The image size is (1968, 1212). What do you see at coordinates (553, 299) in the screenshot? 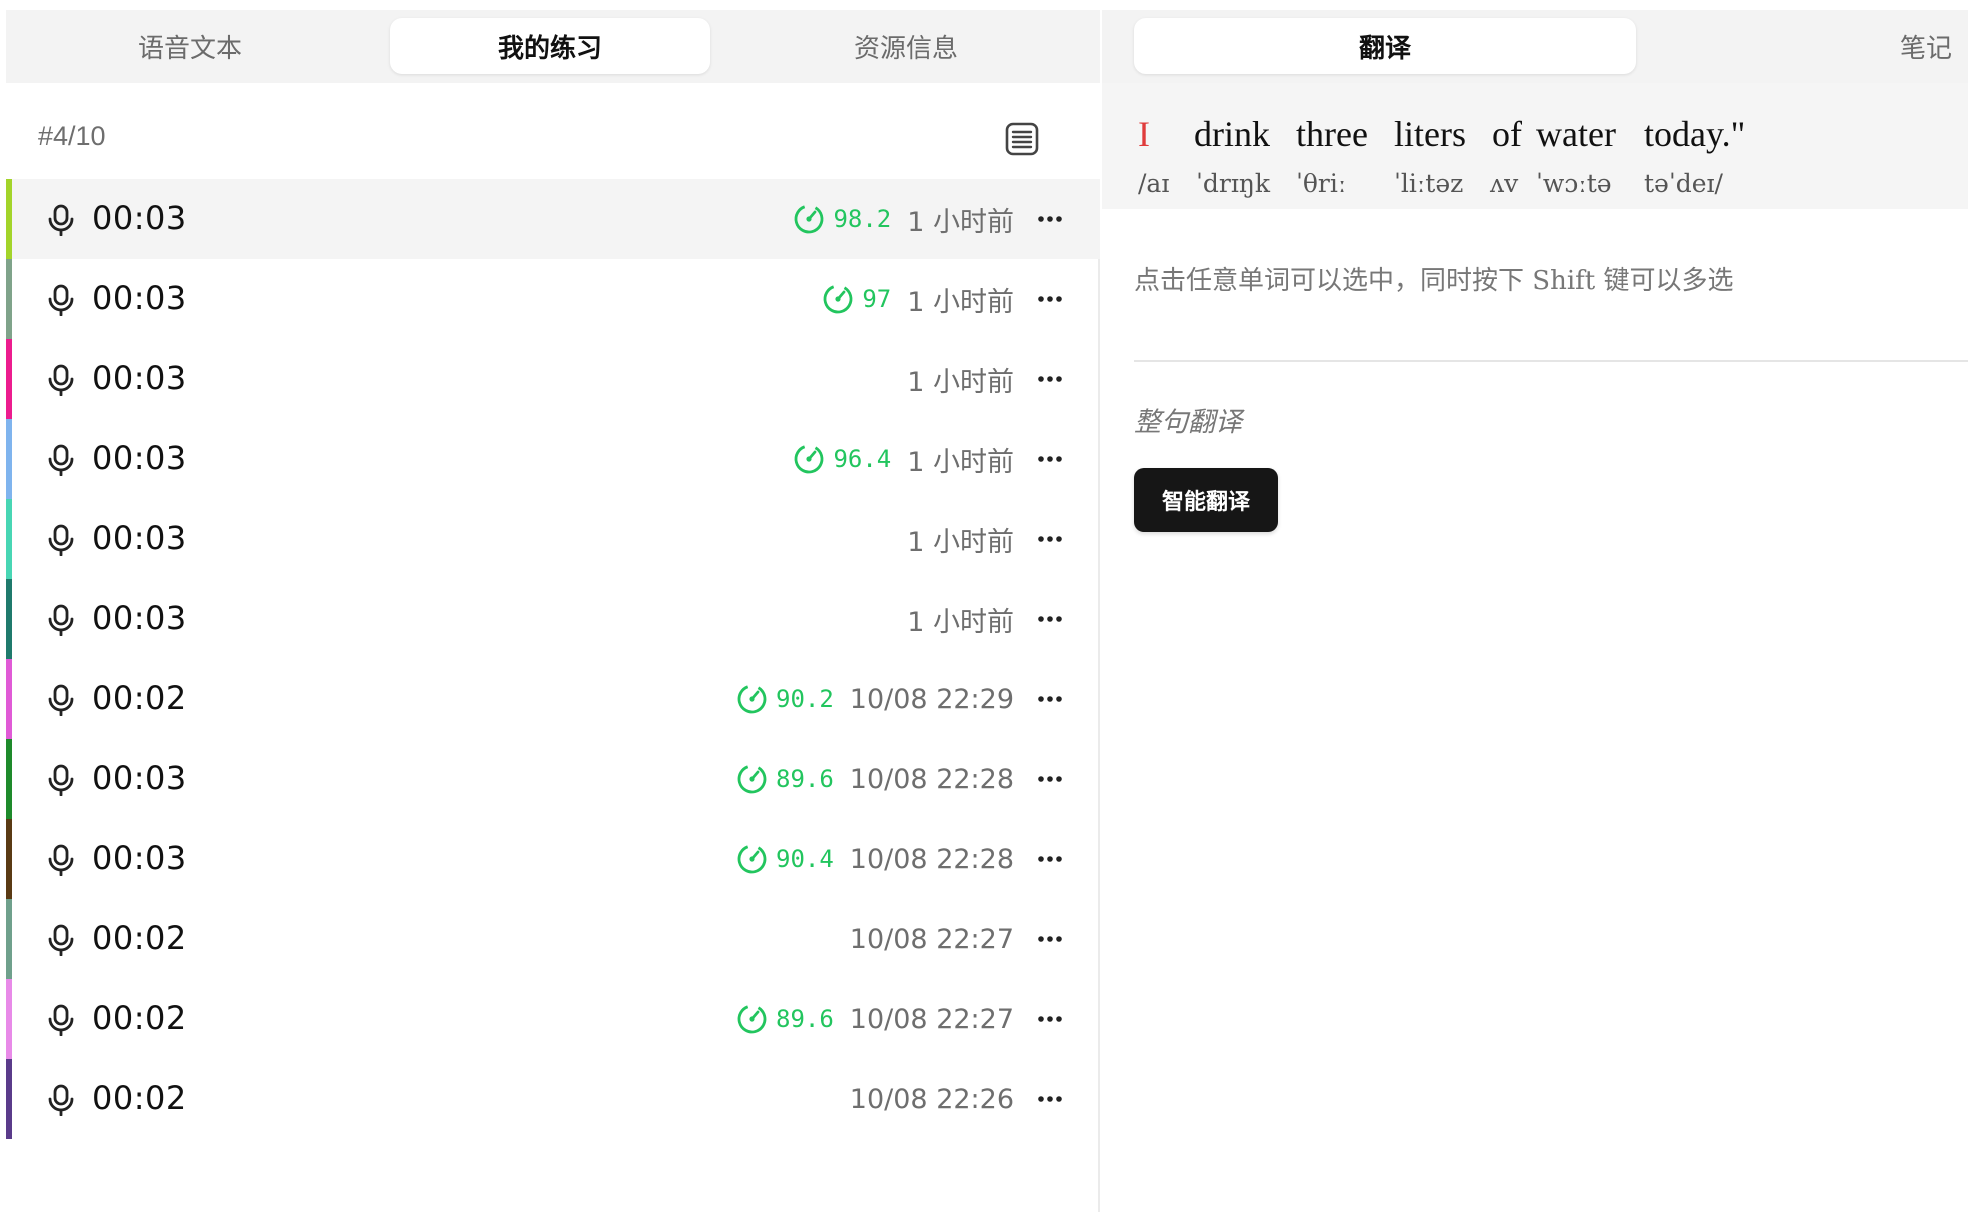
I see `recording-row: 00:03 97 1 小时前` at bounding box center [553, 299].